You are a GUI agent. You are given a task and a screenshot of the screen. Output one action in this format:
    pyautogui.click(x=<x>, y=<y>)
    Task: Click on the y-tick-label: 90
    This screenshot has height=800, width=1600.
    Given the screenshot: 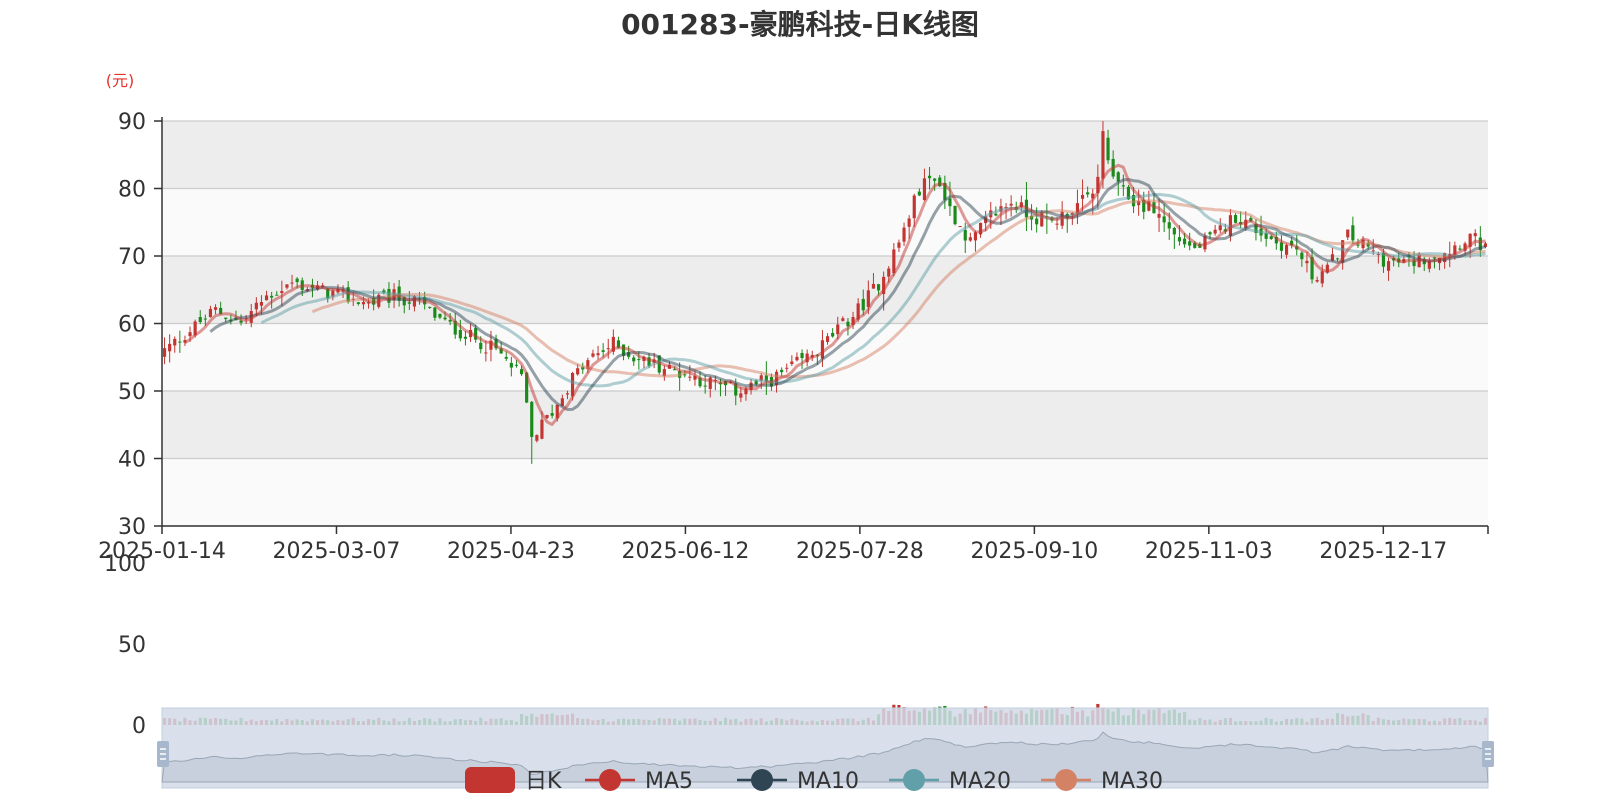 What is the action you would take?
    pyautogui.click(x=132, y=122)
    